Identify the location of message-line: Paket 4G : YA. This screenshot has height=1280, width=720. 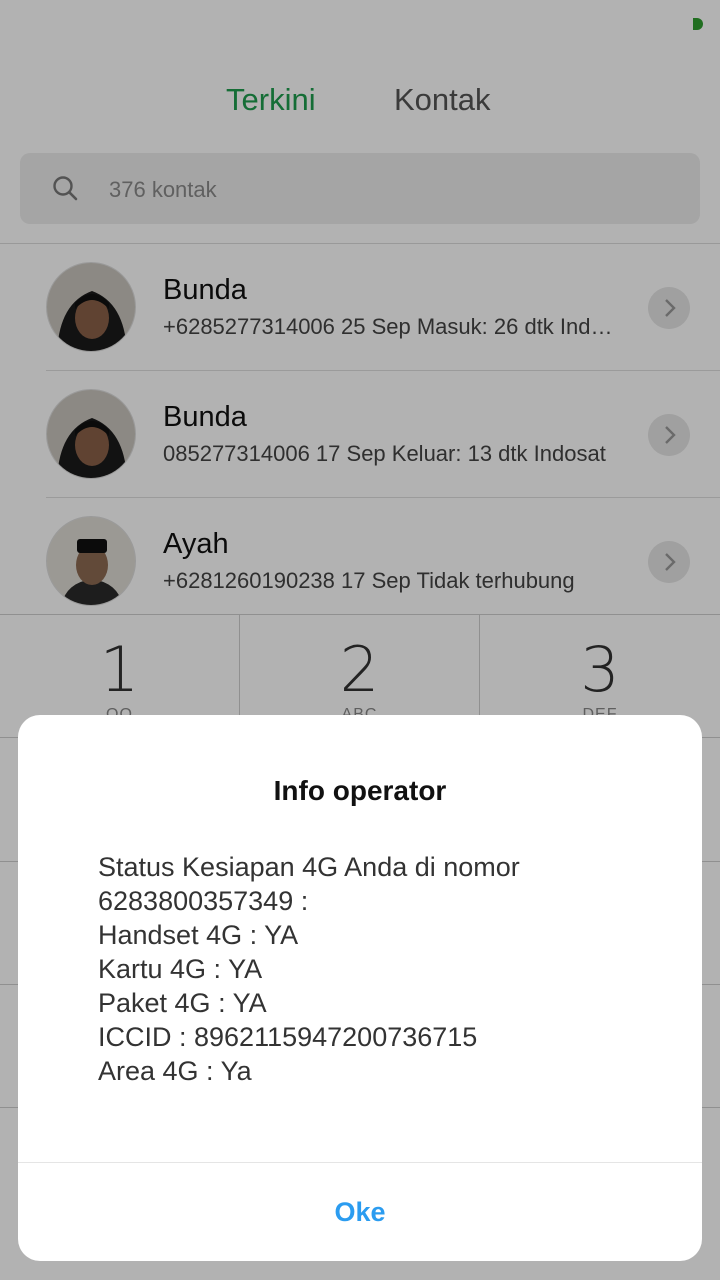
(182, 1003).